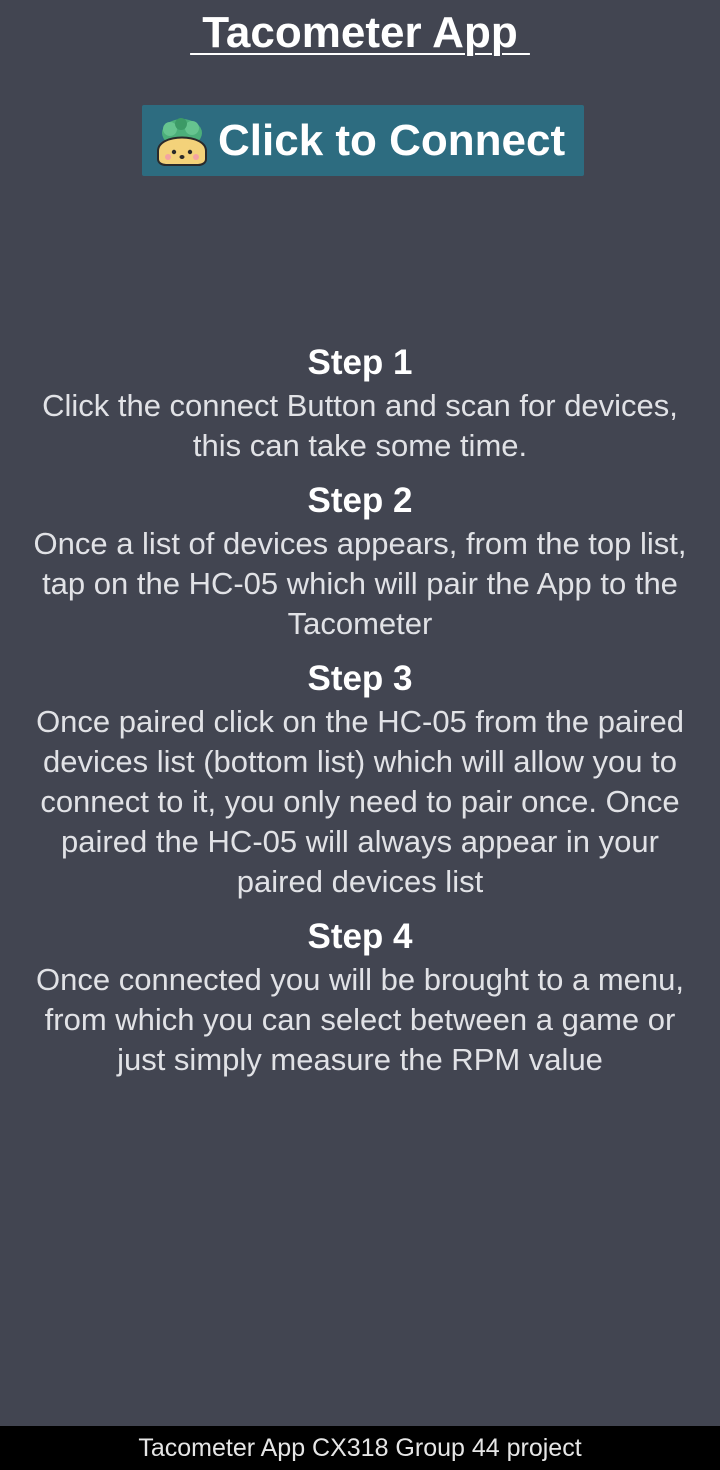 This screenshot has height=1470, width=720. I want to click on taco-icon, so click(182, 141).